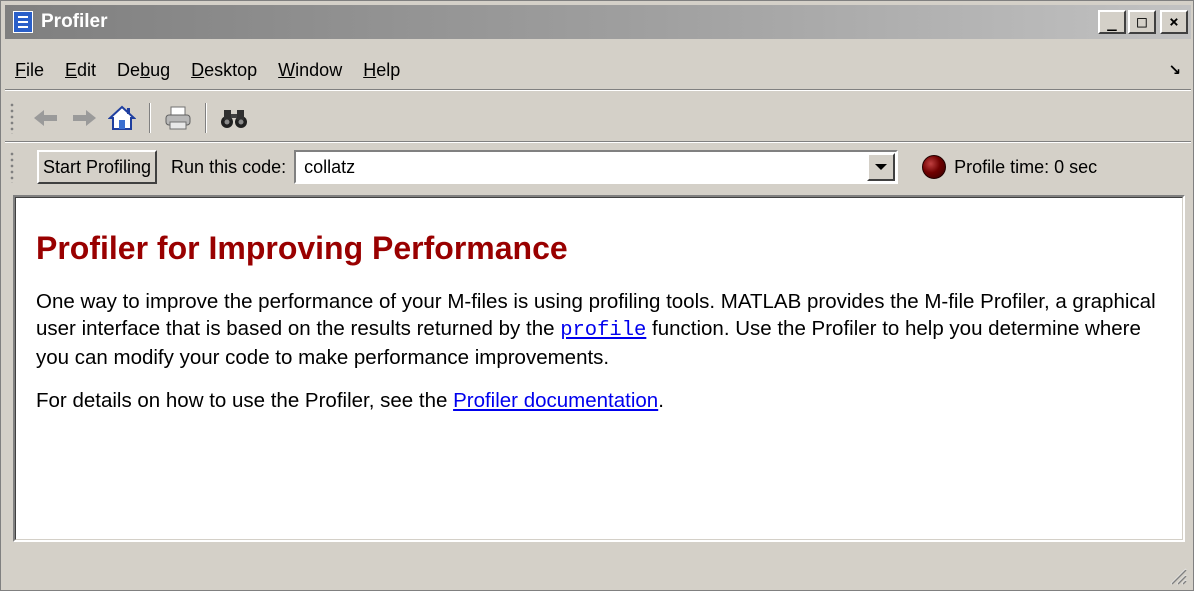 Image resolution: width=1194 pixels, height=591 pixels. I want to click on run-code-label: Run this code:, so click(229, 166).